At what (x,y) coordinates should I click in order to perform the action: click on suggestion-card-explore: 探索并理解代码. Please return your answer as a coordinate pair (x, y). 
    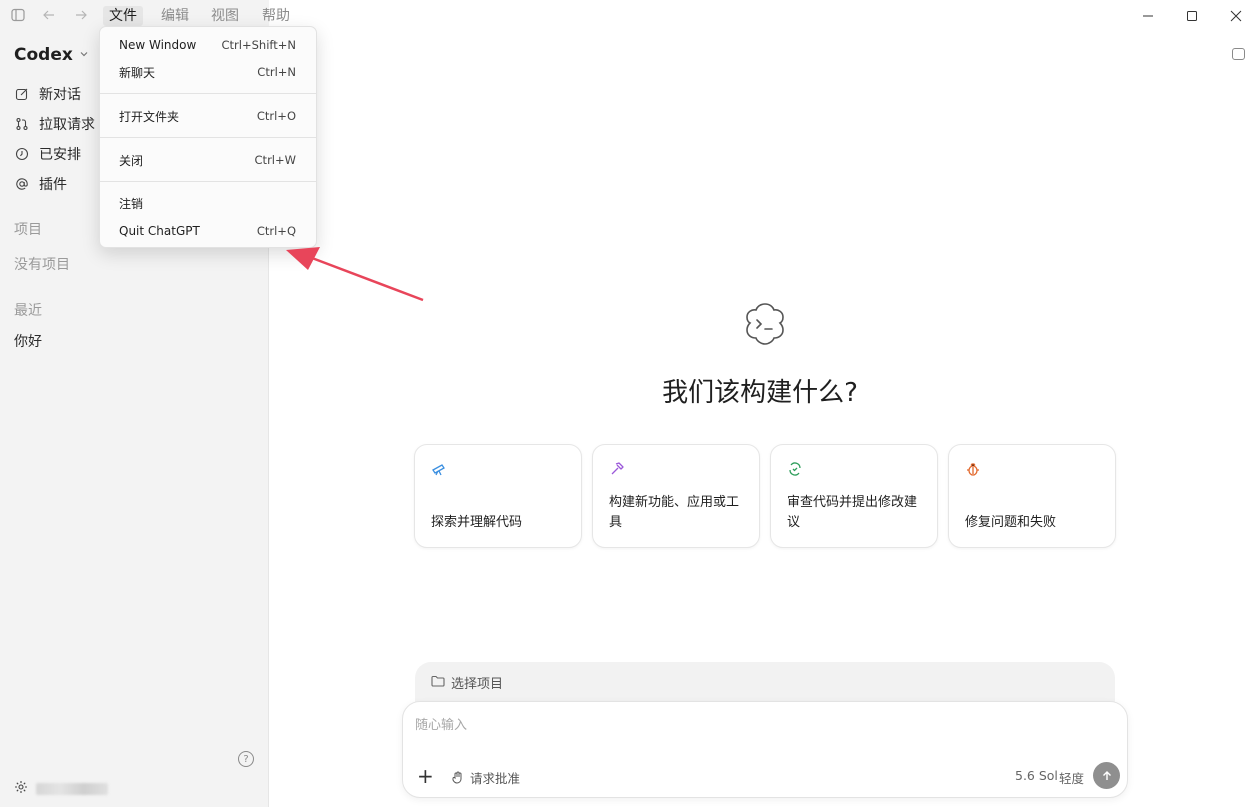
    Looking at the image, I should click on (498, 496).